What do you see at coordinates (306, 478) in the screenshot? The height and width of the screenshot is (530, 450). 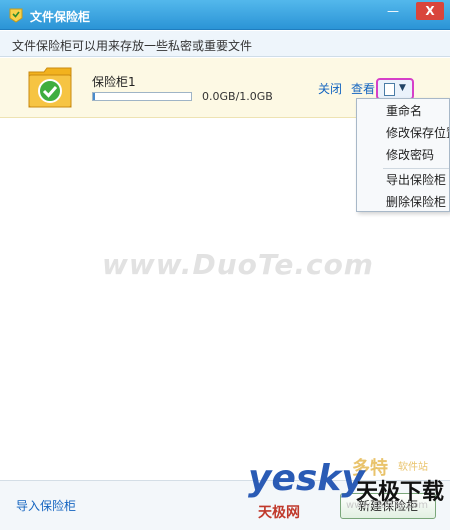 I see `yesky-logo: yesky` at bounding box center [306, 478].